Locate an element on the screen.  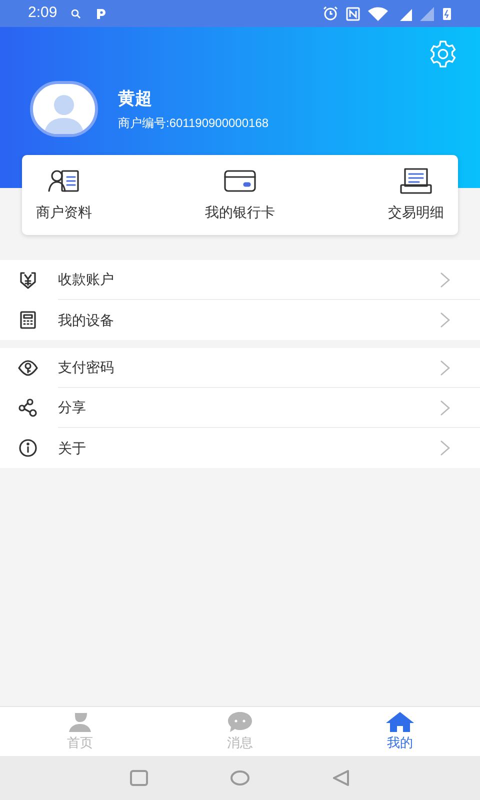
back-icon is located at coordinates (341, 778).